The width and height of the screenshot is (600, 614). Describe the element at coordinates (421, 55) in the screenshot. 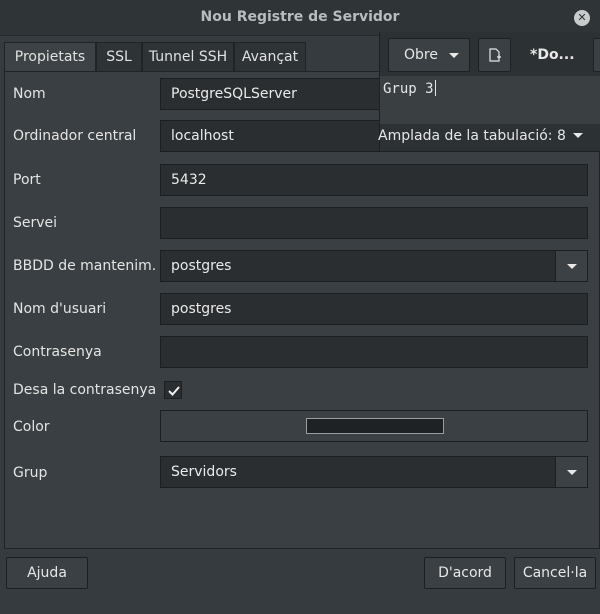

I see `open-button-label: Obre` at that location.